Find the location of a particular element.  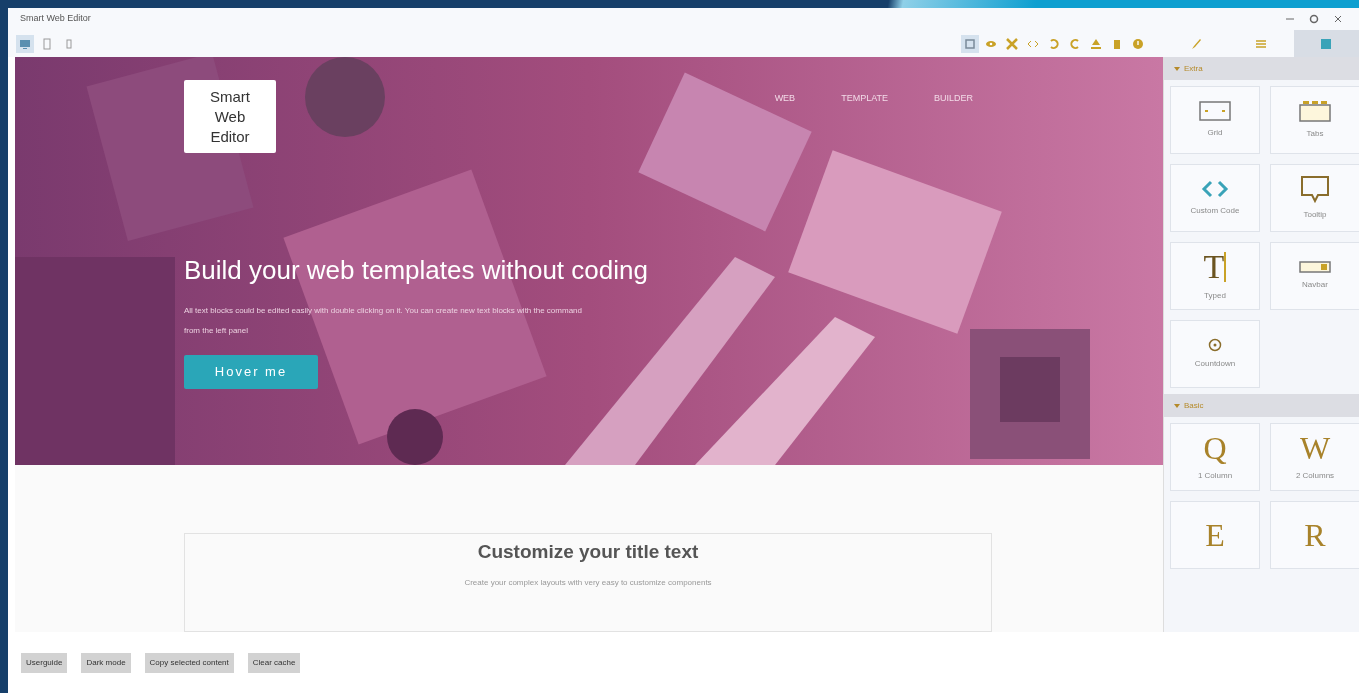

brush-icon is located at coordinates (1195, 43).